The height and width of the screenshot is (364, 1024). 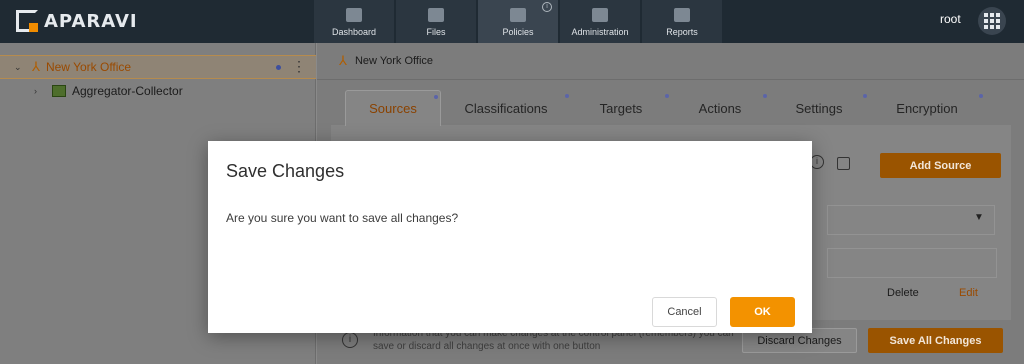 I want to click on kebab-menu-icon: ⋮, so click(x=299, y=66).